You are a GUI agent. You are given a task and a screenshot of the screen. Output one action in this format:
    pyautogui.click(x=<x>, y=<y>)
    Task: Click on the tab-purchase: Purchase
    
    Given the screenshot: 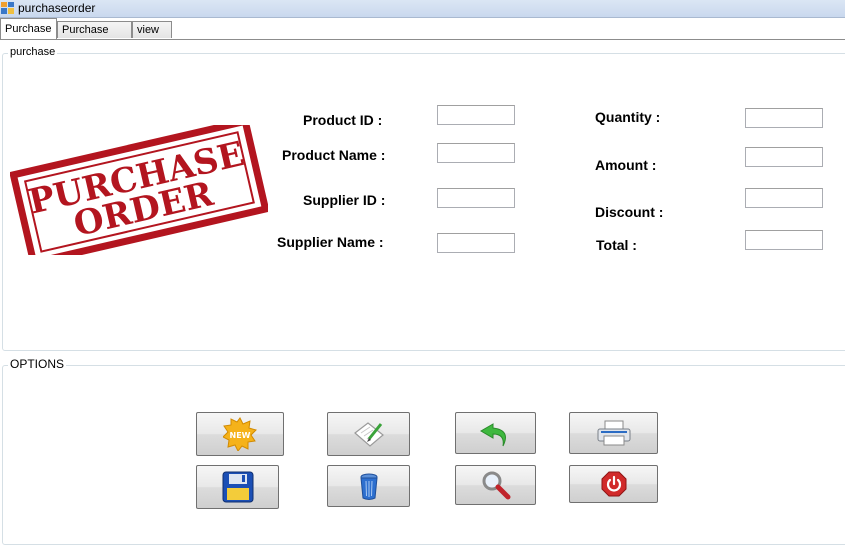 What is the action you would take?
    pyautogui.click(x=28, y=28)
    